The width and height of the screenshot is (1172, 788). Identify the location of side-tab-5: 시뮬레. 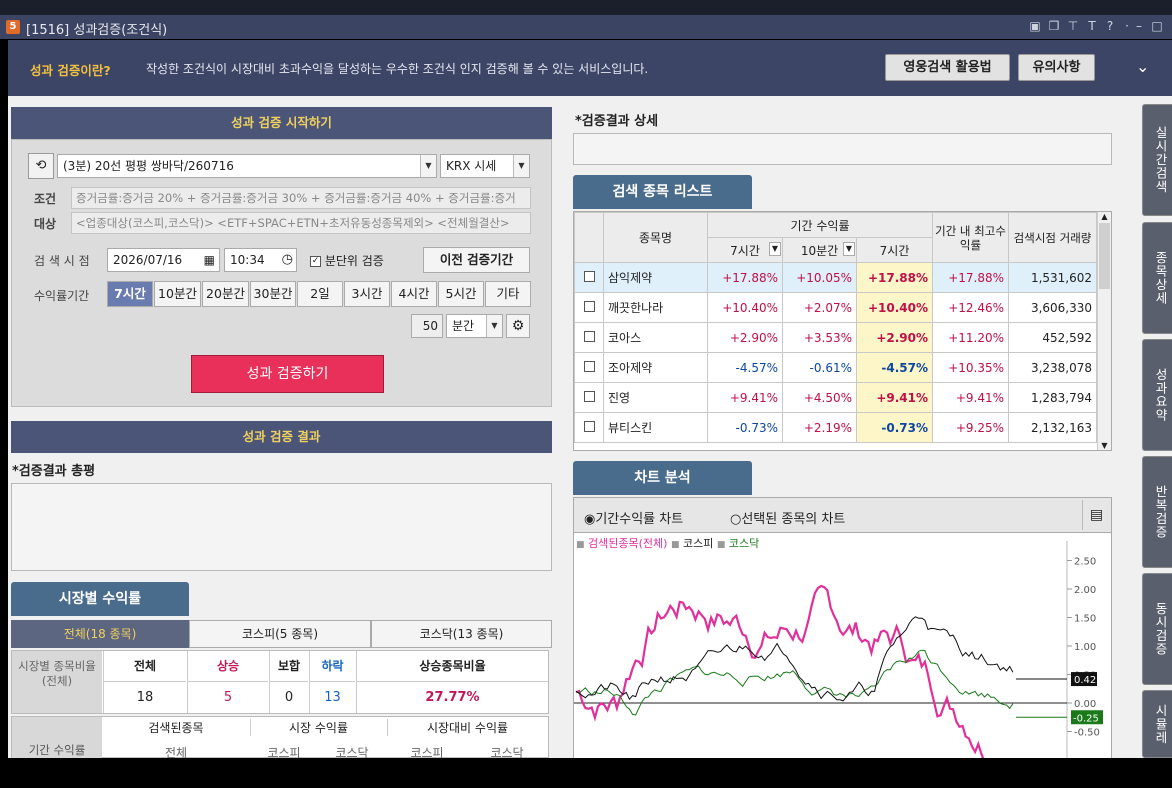
(1157, 724).